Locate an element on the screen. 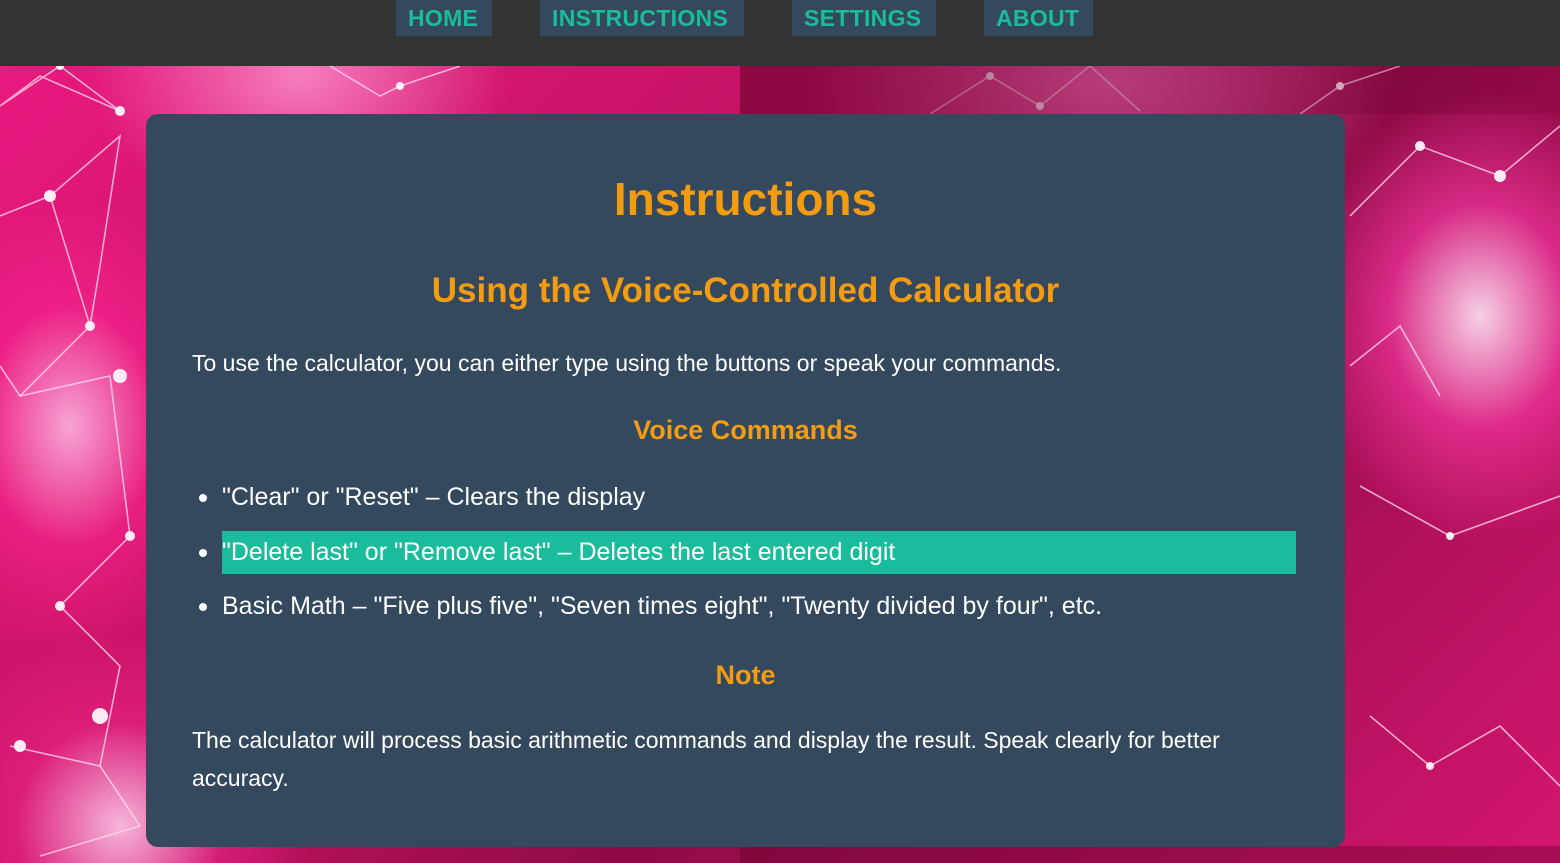 The image size is (1560, 863). voice-commands-heading: Voice Commands is located at coordinates (745, 430).